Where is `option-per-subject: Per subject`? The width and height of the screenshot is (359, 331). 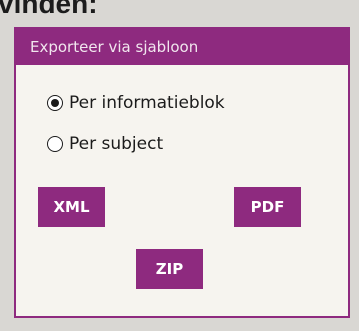 option-per-subject: Per subject is located at coordinates (105, 144).